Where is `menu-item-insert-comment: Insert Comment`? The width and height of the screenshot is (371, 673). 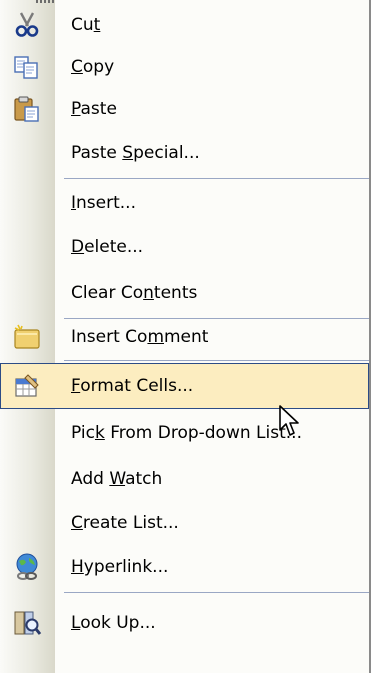
menu-item-insert-comment: Insert Comment is located at coordinates (184, 337).